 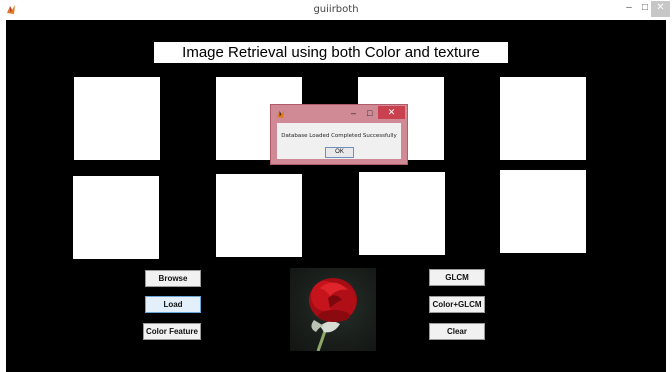 I want to click on glcm-button: GLCM, so click(x=457, y=277).